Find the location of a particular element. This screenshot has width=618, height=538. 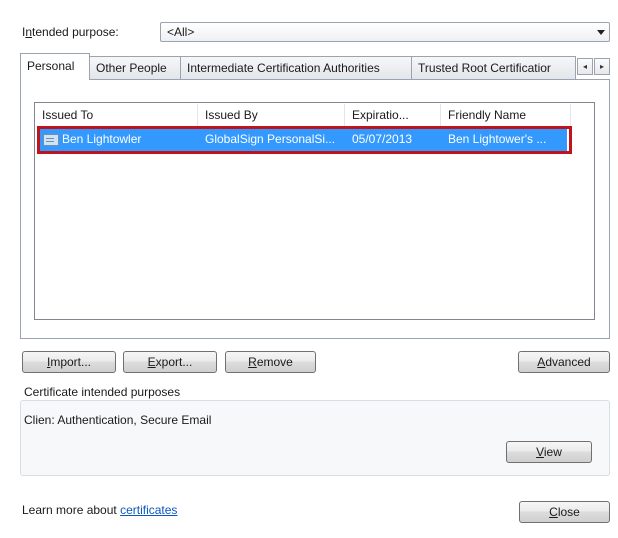

advanced-button: Advanced is located at coordinates (564, 362).